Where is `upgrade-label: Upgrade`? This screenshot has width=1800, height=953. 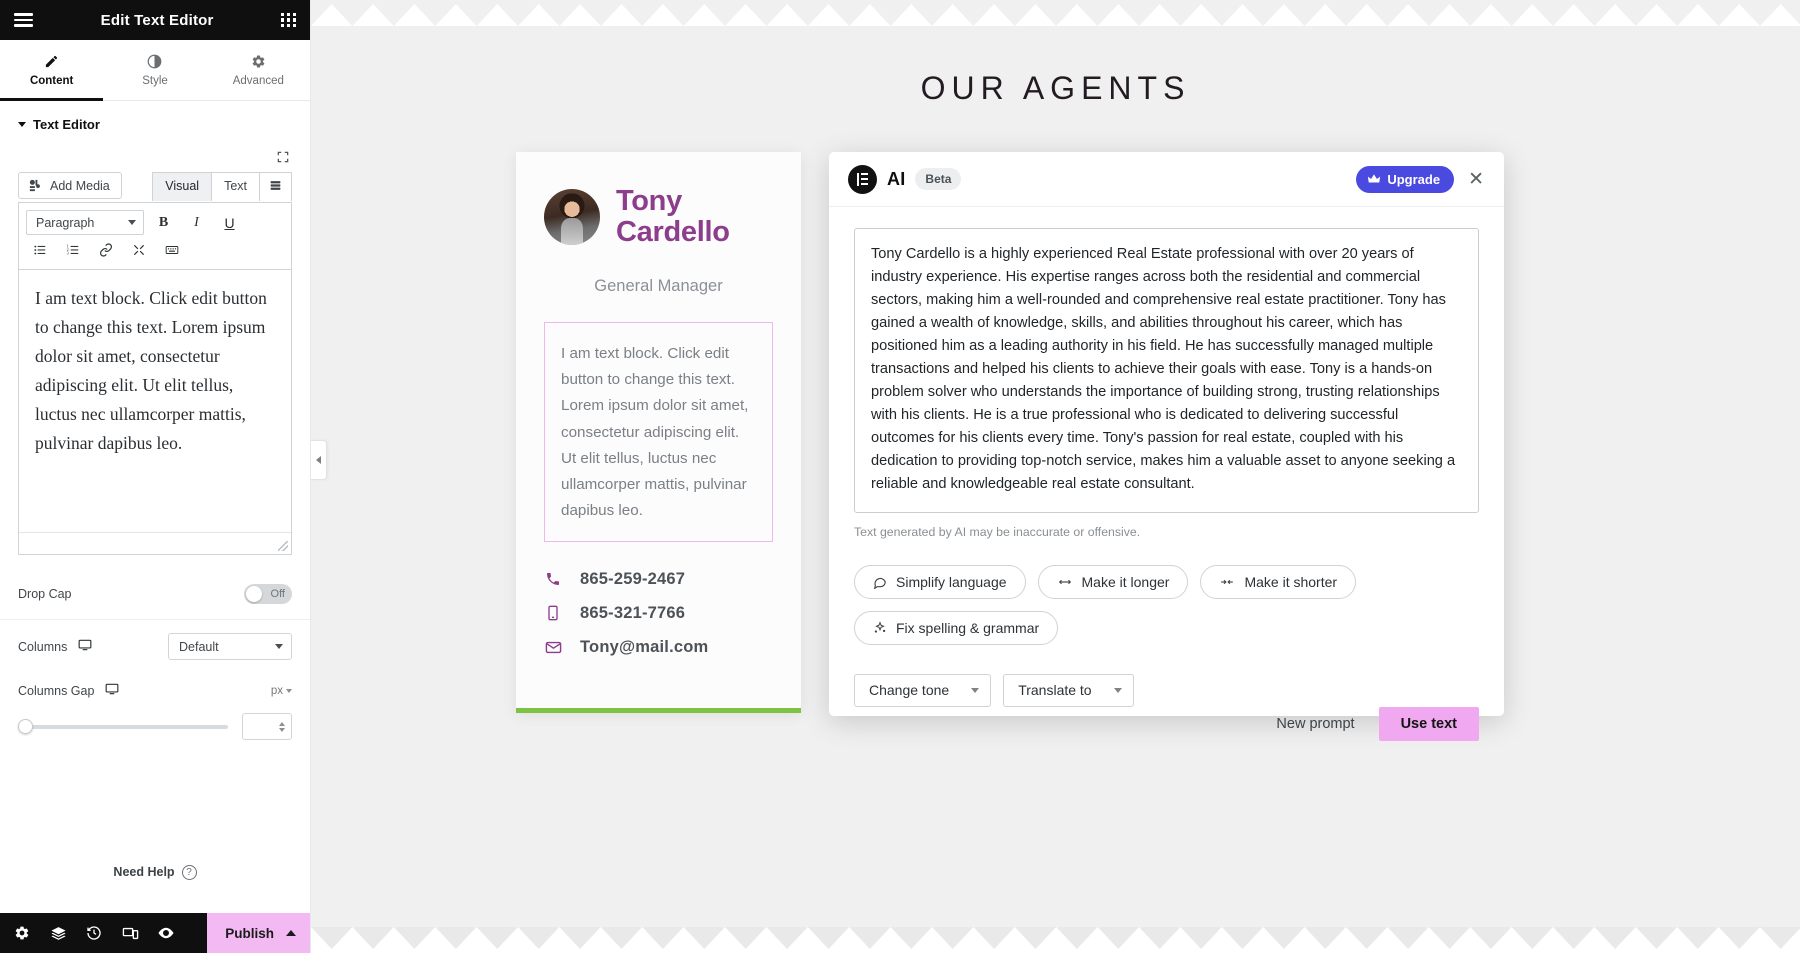
upgrade-label: Upgrade is located at coordinates (1414, 179).